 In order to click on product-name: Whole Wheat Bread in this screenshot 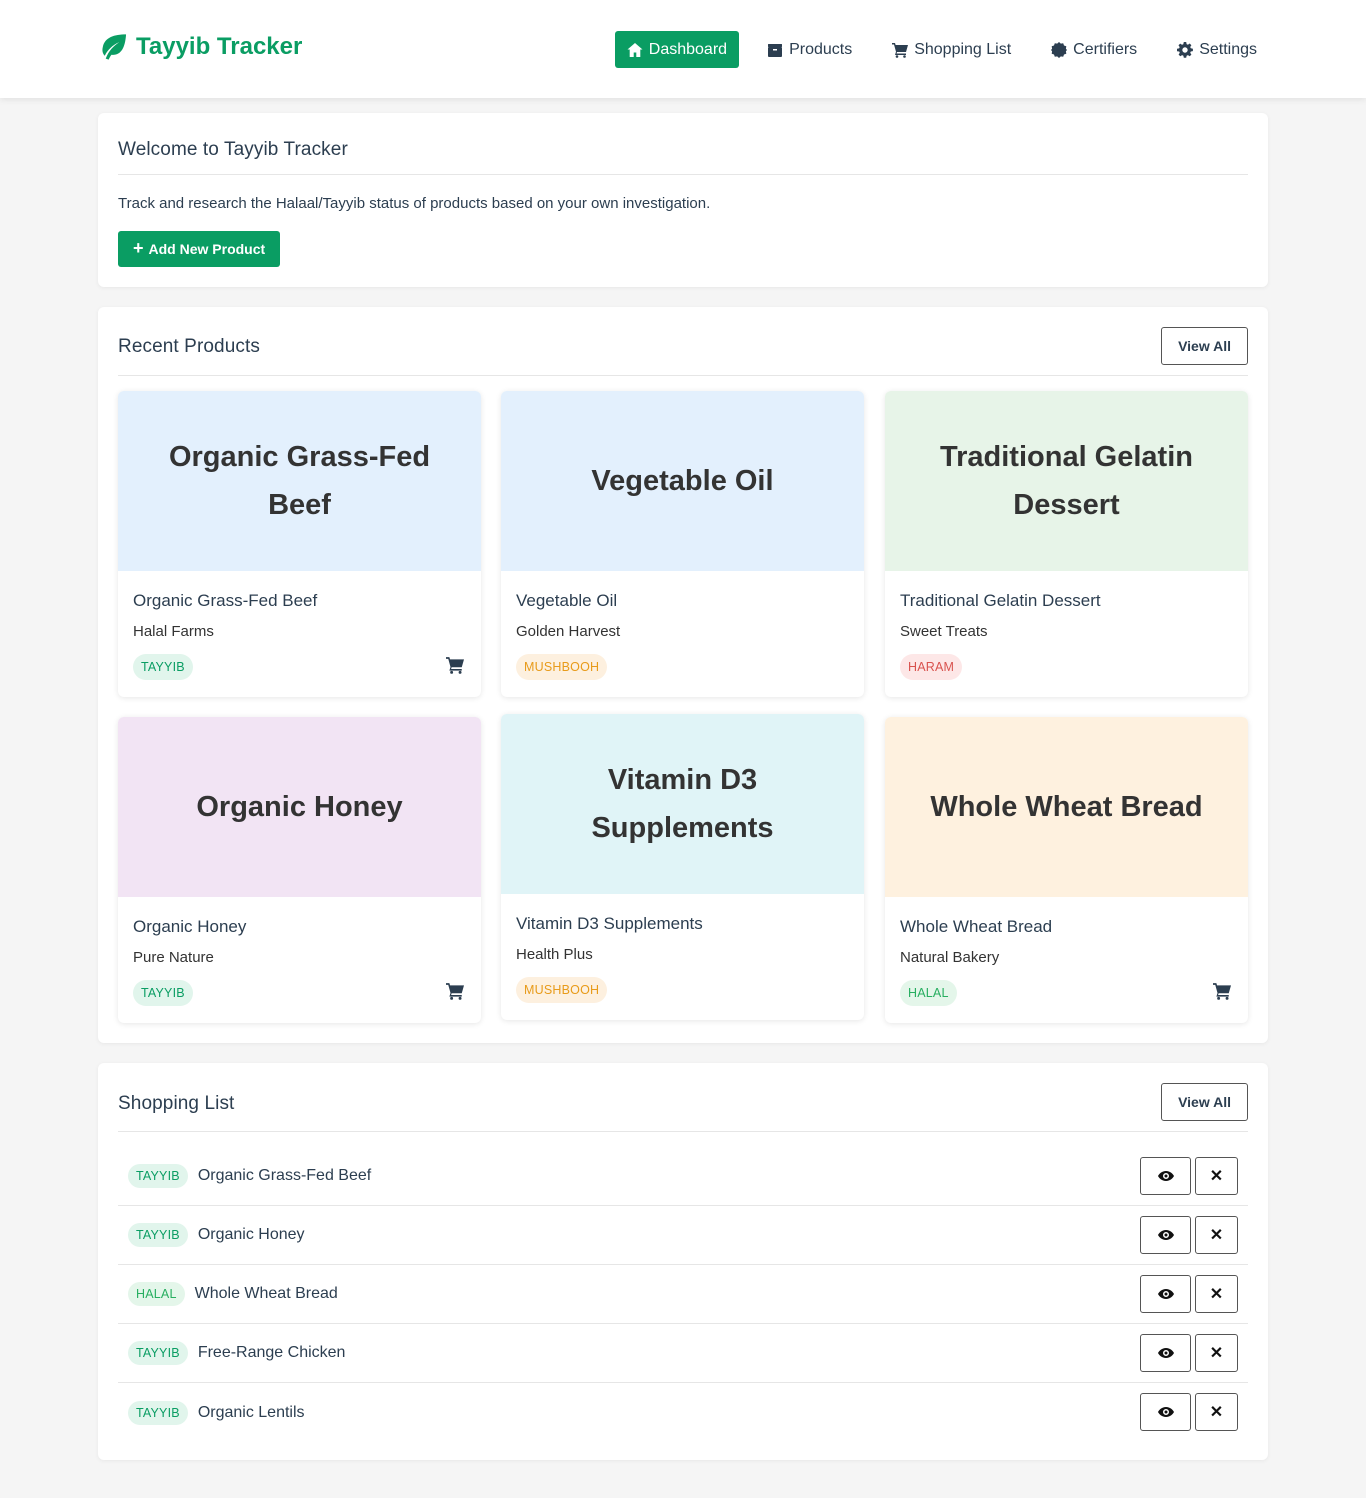, I will do `click(976, 926)`.